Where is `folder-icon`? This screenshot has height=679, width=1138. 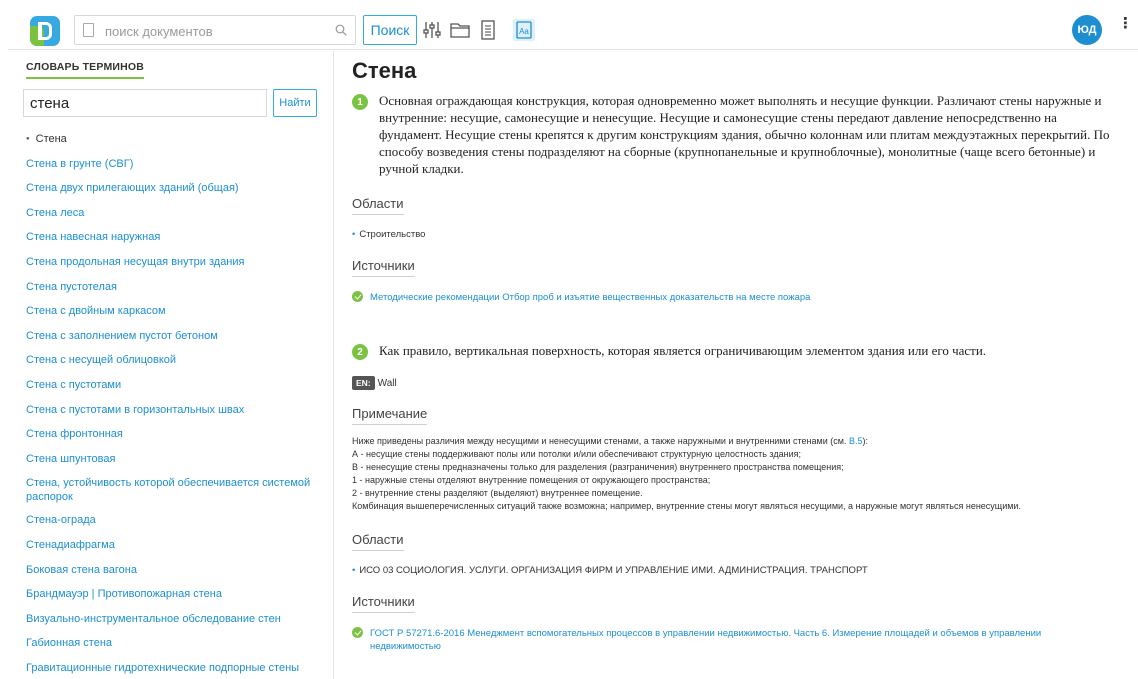
folder-icon is located at coordinates (460, 30).